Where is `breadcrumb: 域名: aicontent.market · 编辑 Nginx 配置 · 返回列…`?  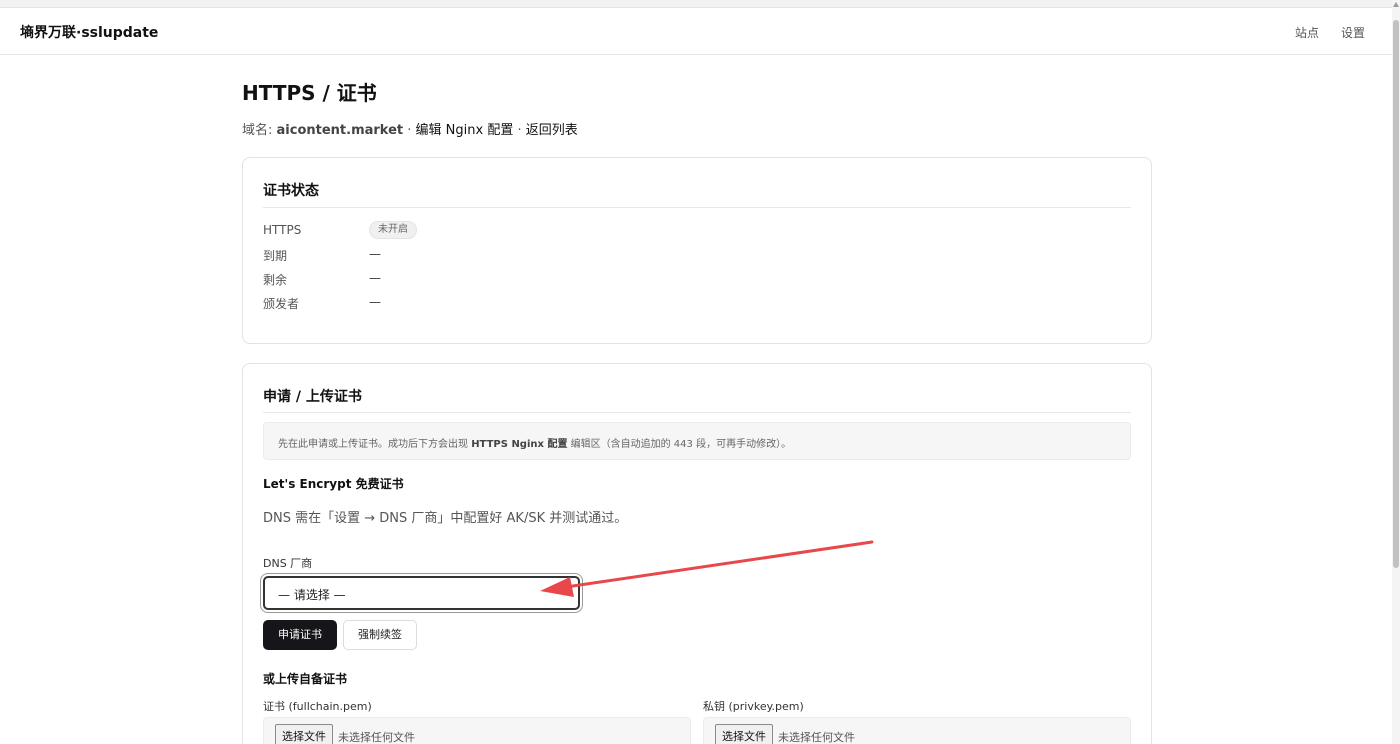 breadcrumb: 域名: aicontent.market · 编辑 Nginx 配置 · 返回列… is located at coordinates (410, 128).